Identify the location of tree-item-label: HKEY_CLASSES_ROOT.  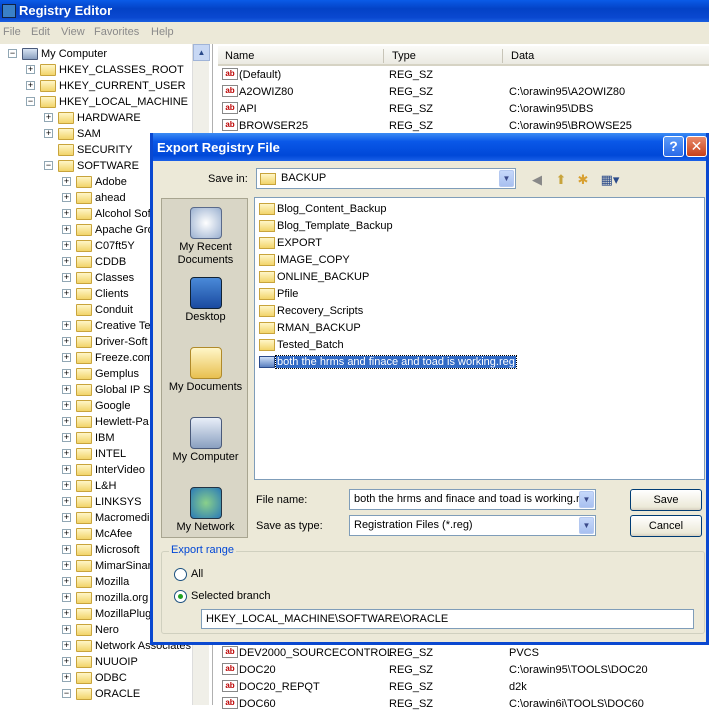
(121, 70).